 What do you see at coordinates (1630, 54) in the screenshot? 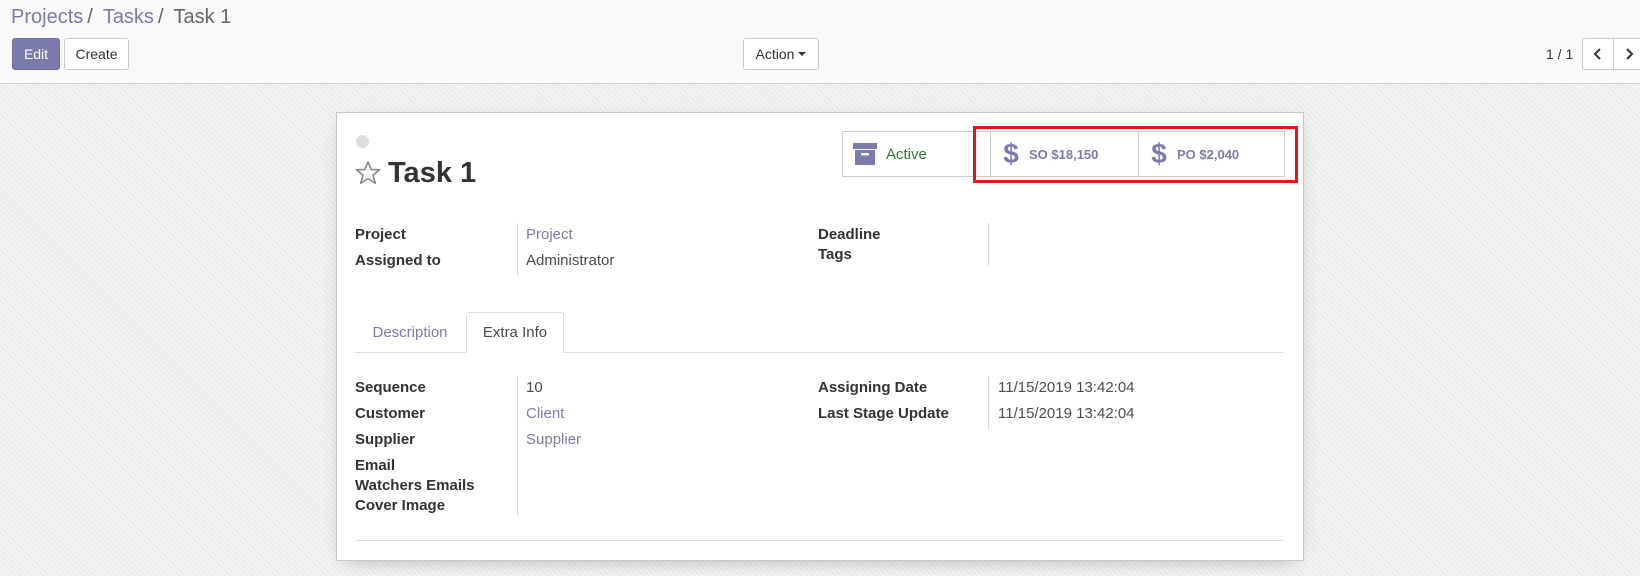
I see `chevron-right-icon` at bounding box center [1630, 54].